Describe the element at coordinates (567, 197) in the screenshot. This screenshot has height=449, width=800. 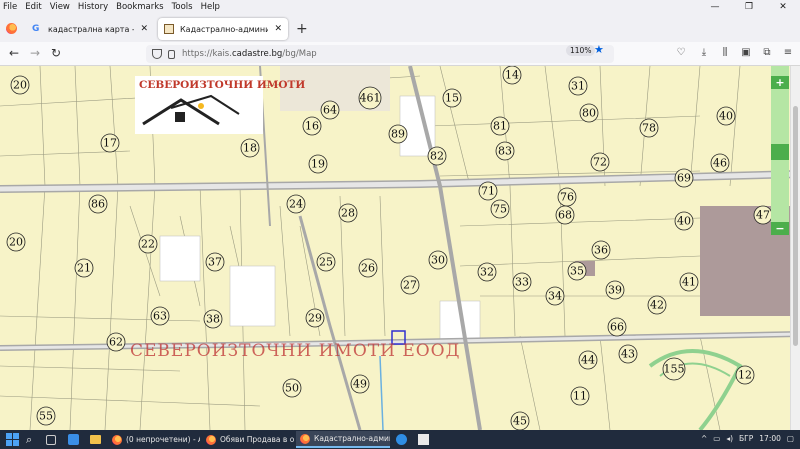
I see `parcel-number-label: 76` at that location.